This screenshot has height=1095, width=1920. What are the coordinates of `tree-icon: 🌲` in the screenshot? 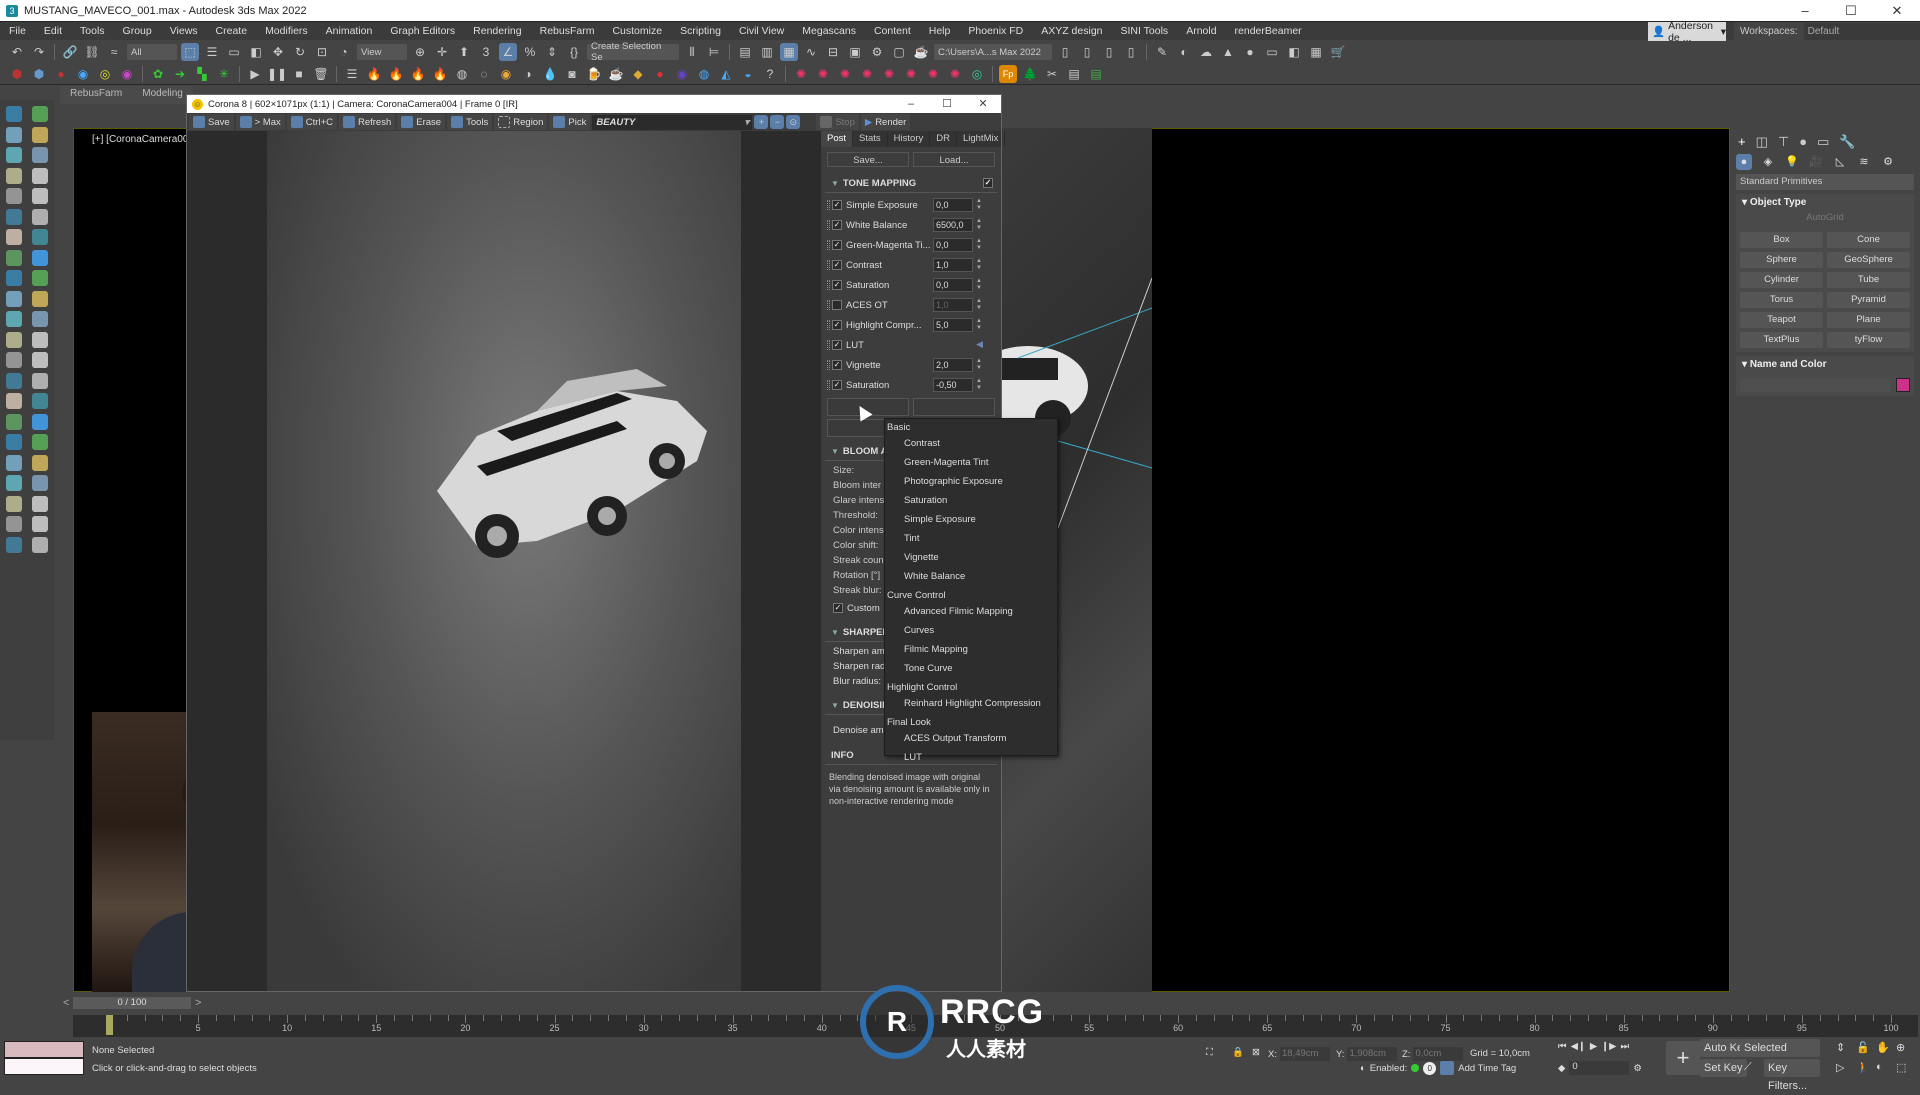 It's located at (1030, 74).